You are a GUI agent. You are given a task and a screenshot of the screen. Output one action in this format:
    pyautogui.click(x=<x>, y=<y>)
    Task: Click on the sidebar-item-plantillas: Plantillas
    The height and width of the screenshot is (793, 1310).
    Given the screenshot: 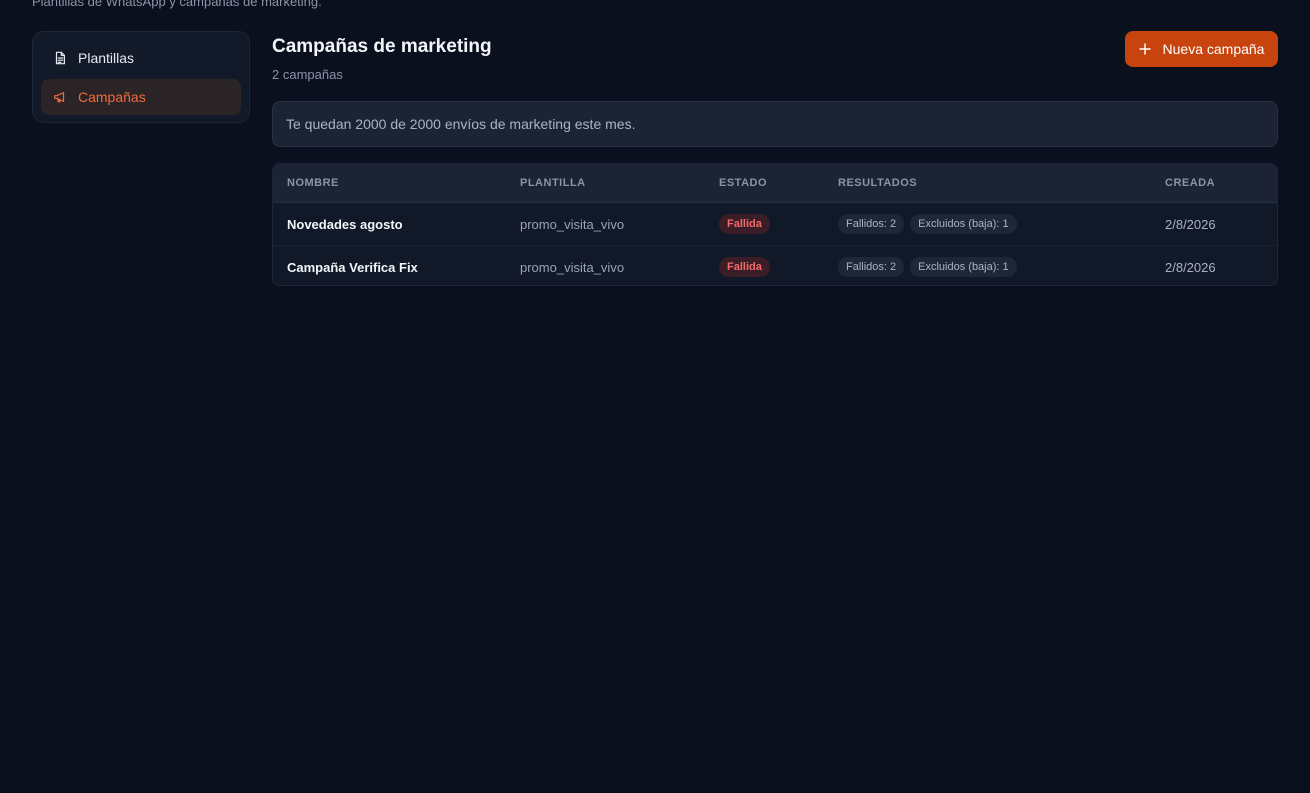 What is the action you would take?
    pyautogui.click(x=141, y=58)
    